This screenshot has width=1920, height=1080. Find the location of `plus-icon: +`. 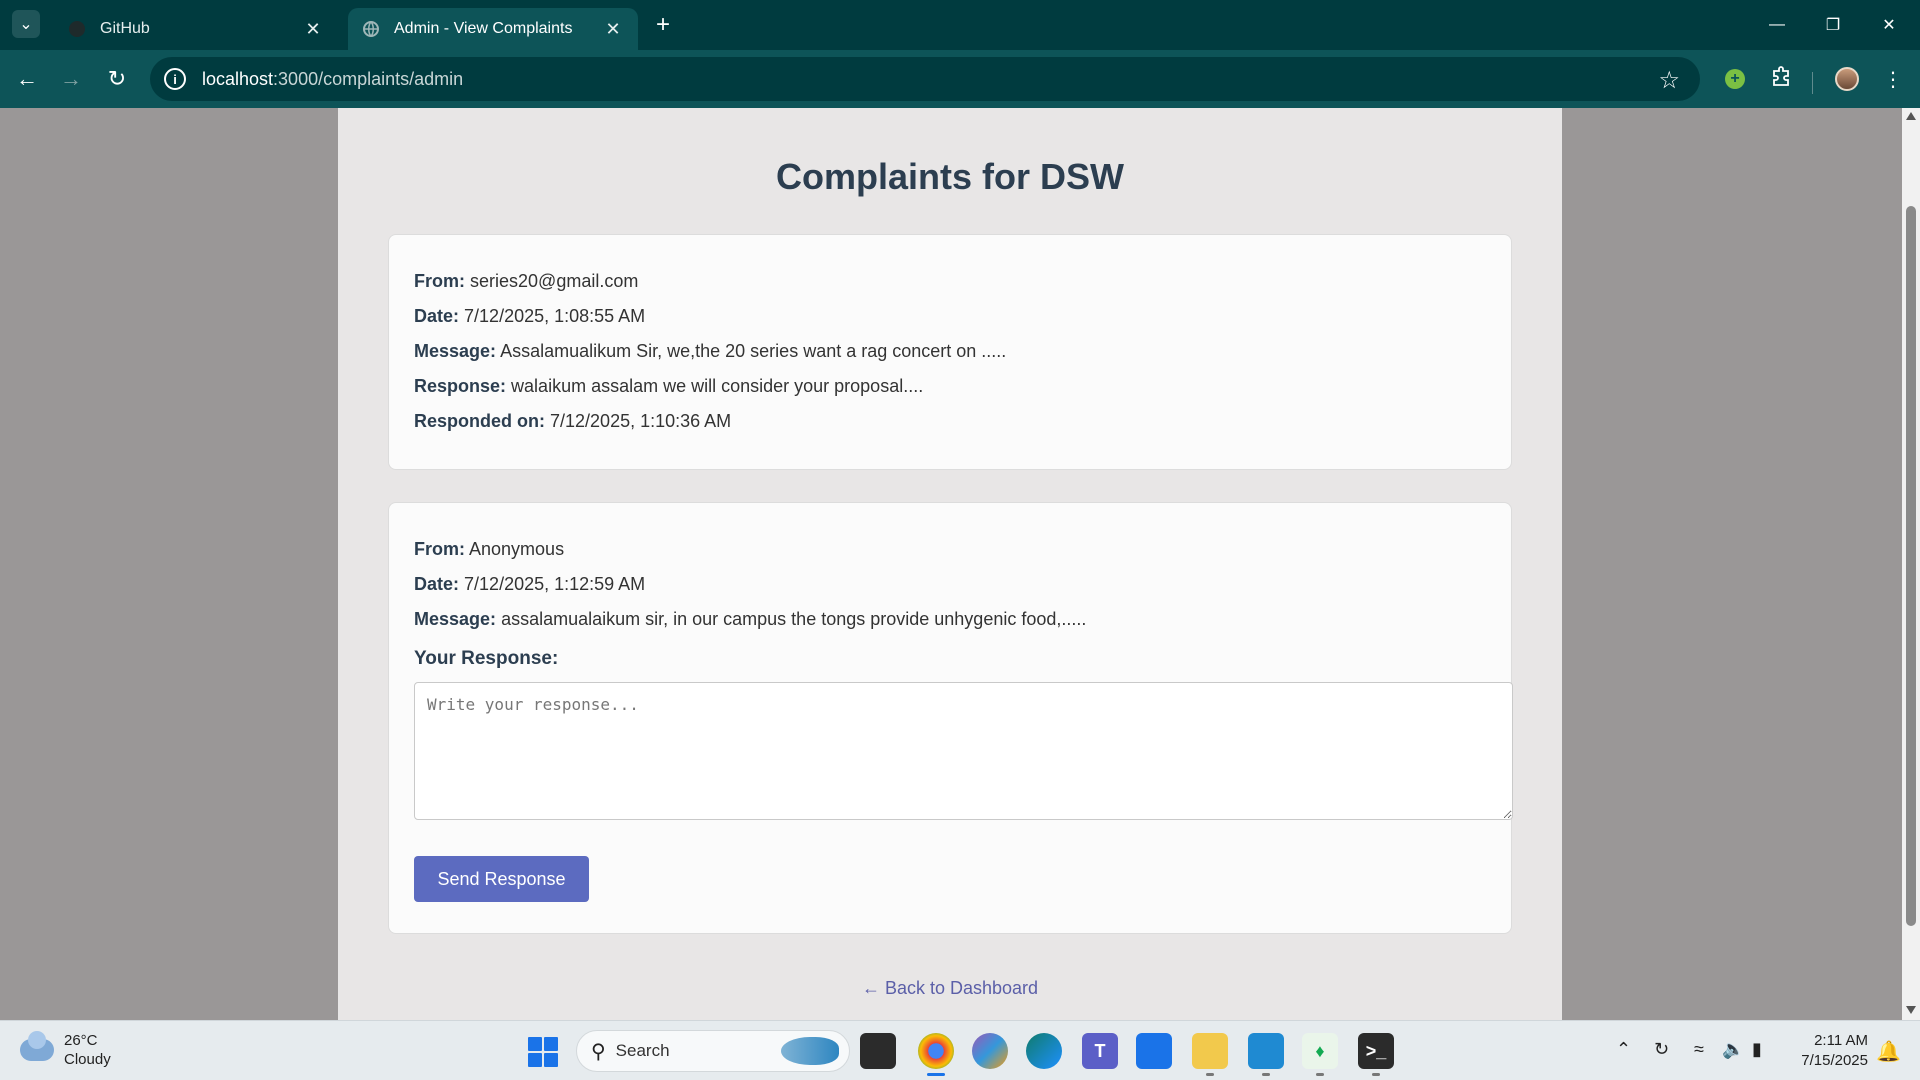

plus-icon: + is located at coordinates (662, 24).